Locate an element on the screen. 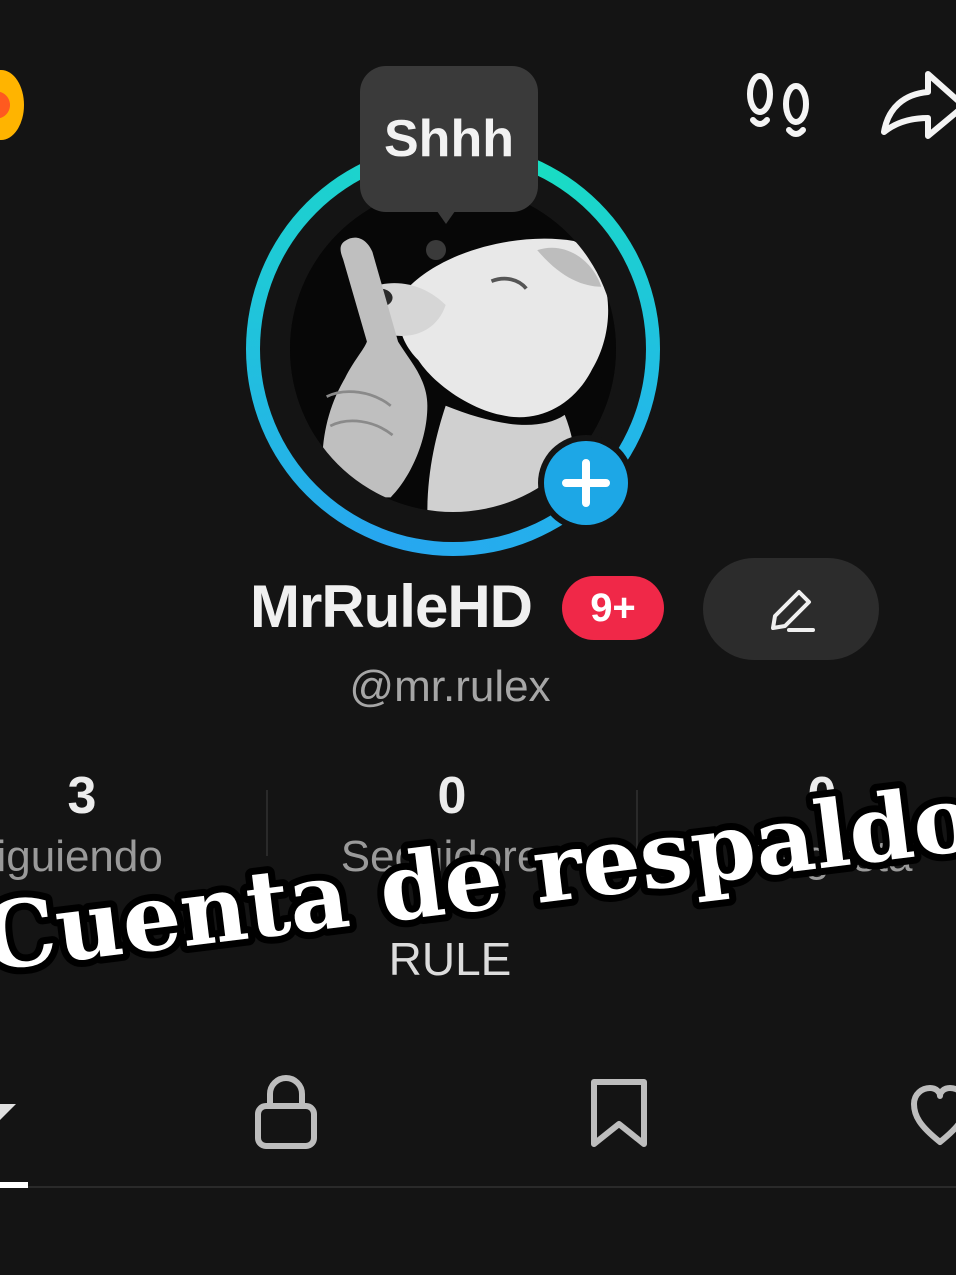 Image resolution: width=956 pixels, height=1275 pixels. tab-liked is located at coordinates (933, 1118).